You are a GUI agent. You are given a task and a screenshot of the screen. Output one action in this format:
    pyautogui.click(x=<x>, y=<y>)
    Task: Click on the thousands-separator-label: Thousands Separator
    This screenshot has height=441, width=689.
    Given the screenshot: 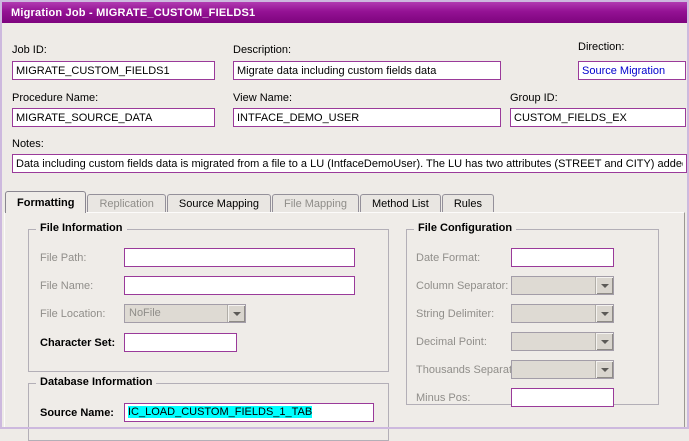 What is the action you would take?
    pyautogui.click(x=469, y=370)
    